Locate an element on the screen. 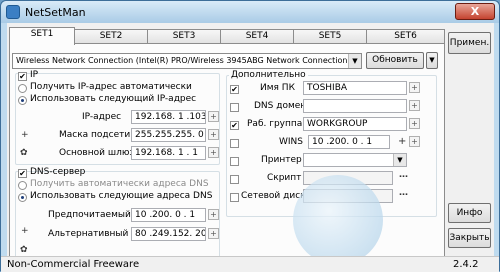 The width and height of the screenshot is (500, 272). printer-select: ▼ is located at coordinates (355, 160).